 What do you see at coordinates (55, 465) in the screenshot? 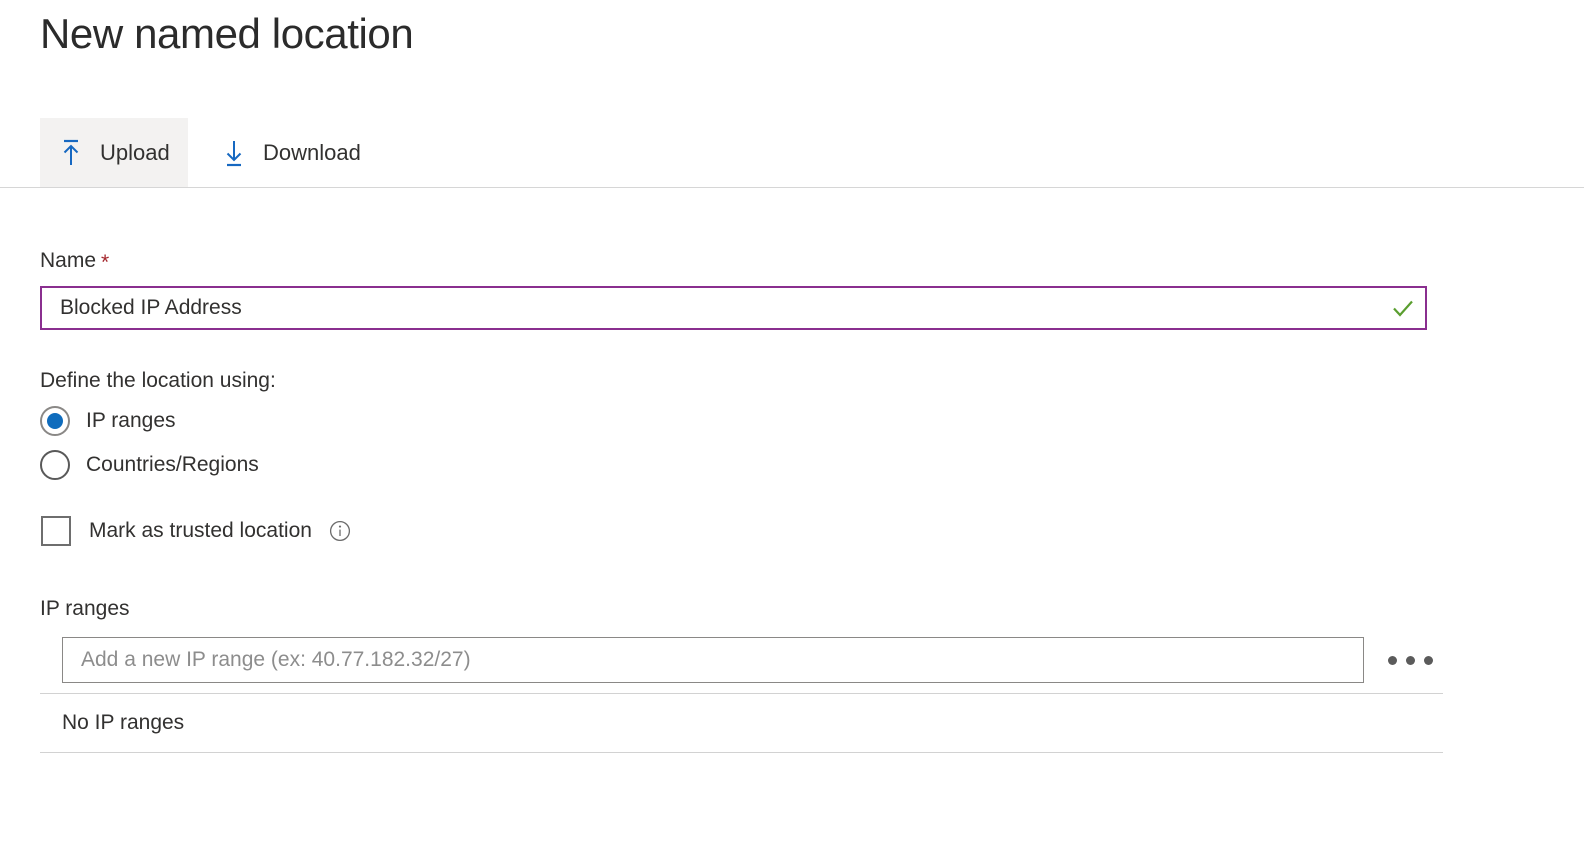
I see `radio-icon-unselected` at bounding box center [55, 465].